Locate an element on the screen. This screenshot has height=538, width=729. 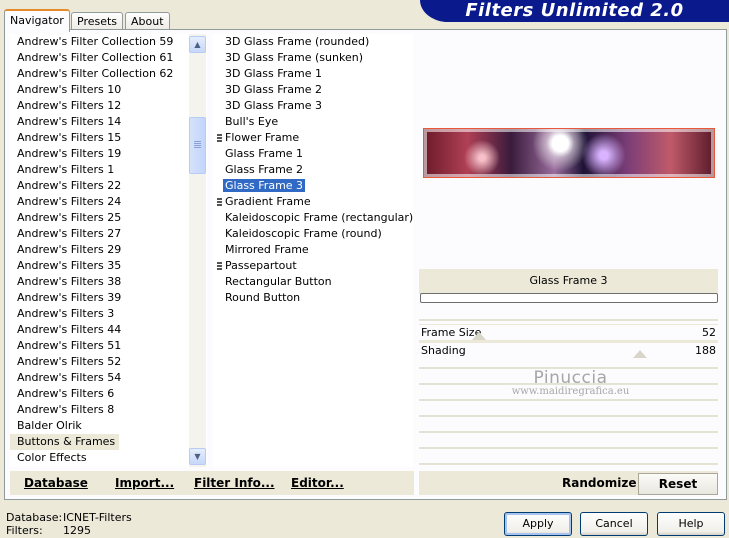
frame-size-slider-thumb is located at coordinates (478, 336).